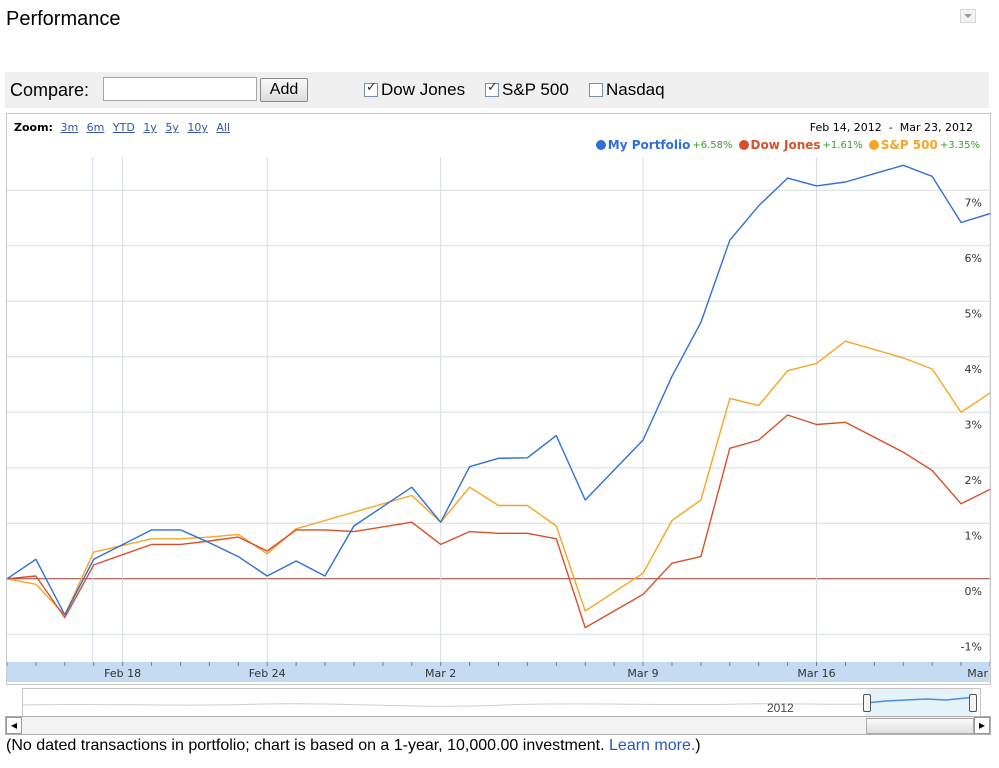 The width and height of the screenshot is (999, 768). Describe the element at coordinates (498, 725) in the screenshot. I see `timeline-scrollbar: ◂ ▸` at that location.